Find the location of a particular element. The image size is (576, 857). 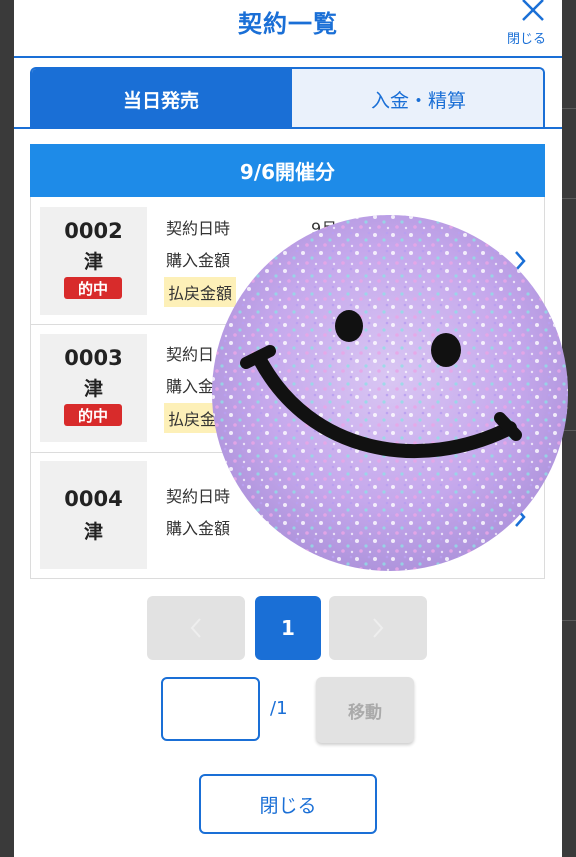

tab-bar: 当日発売 入金・精算 is located at coordinates (287, 98).